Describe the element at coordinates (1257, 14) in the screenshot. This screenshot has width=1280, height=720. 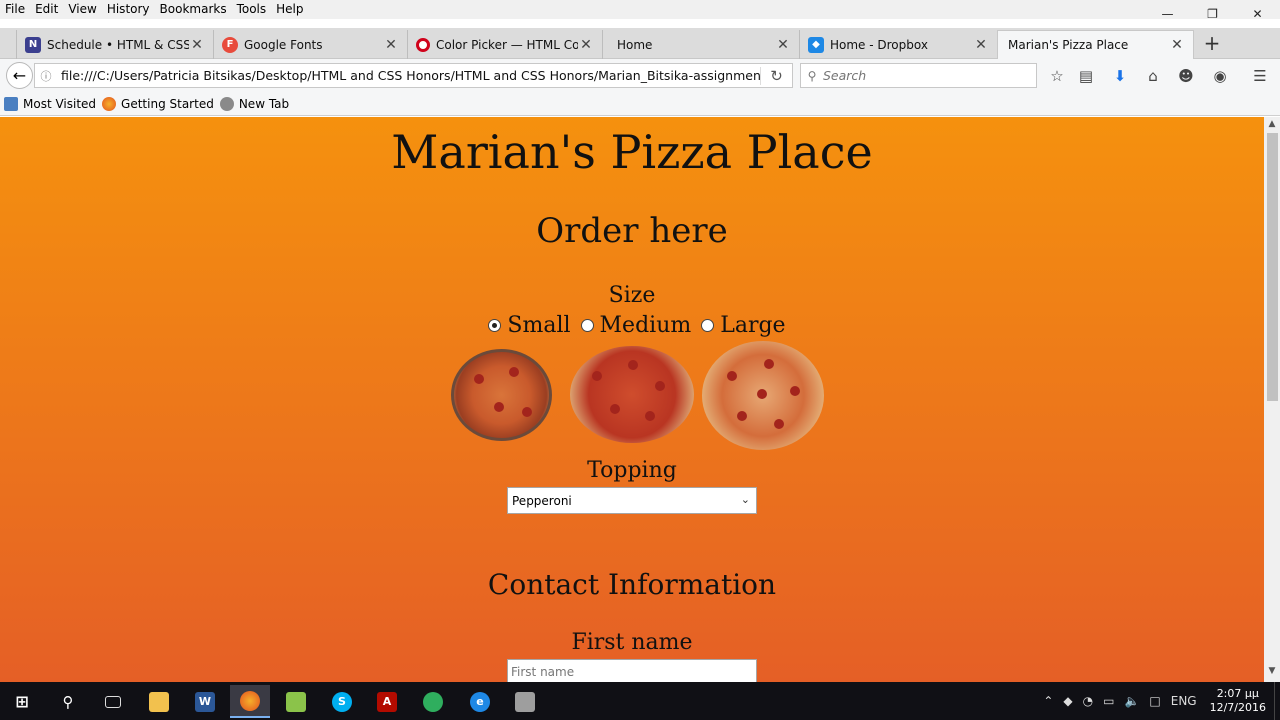
I see `close-window-icon: ✕` at that location.